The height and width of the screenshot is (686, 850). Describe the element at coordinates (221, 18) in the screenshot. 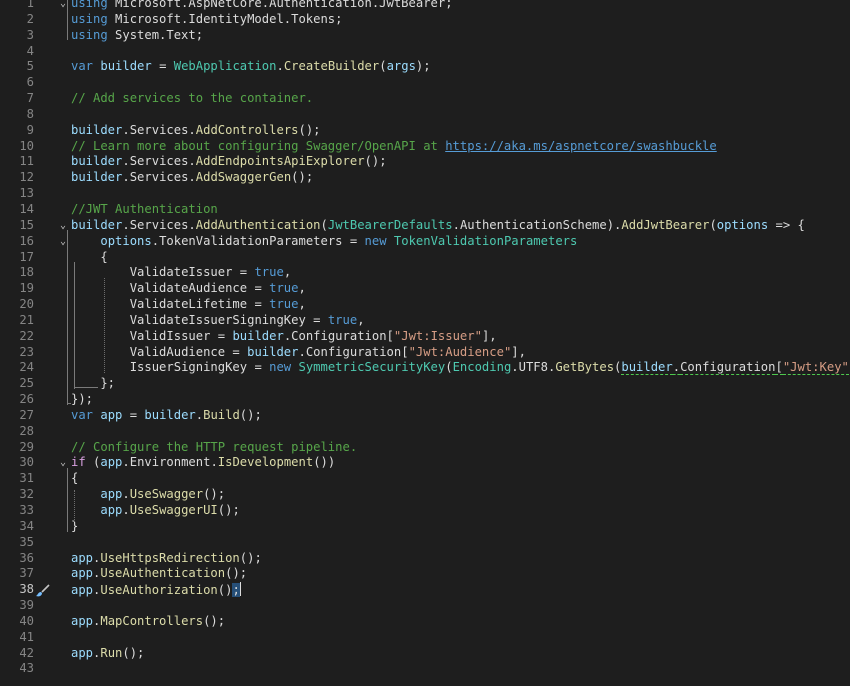

I see `code-token: Microsoft.IdentityModel.Tokens` at that location.